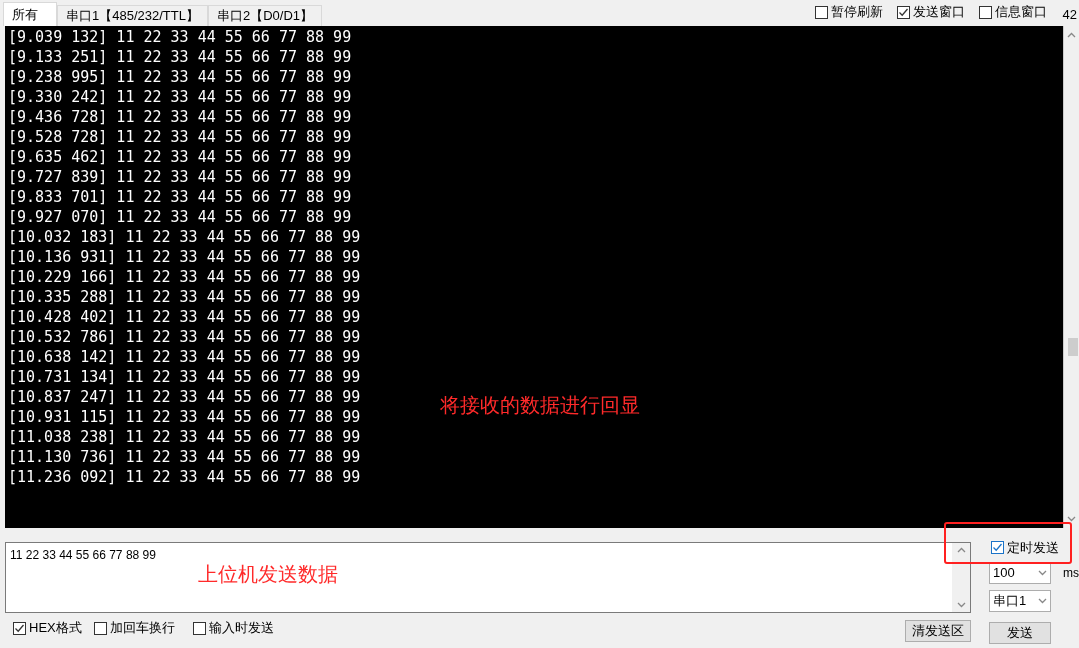  I want to click on tab: 串口2【D0/D1】, so click(265, 15).